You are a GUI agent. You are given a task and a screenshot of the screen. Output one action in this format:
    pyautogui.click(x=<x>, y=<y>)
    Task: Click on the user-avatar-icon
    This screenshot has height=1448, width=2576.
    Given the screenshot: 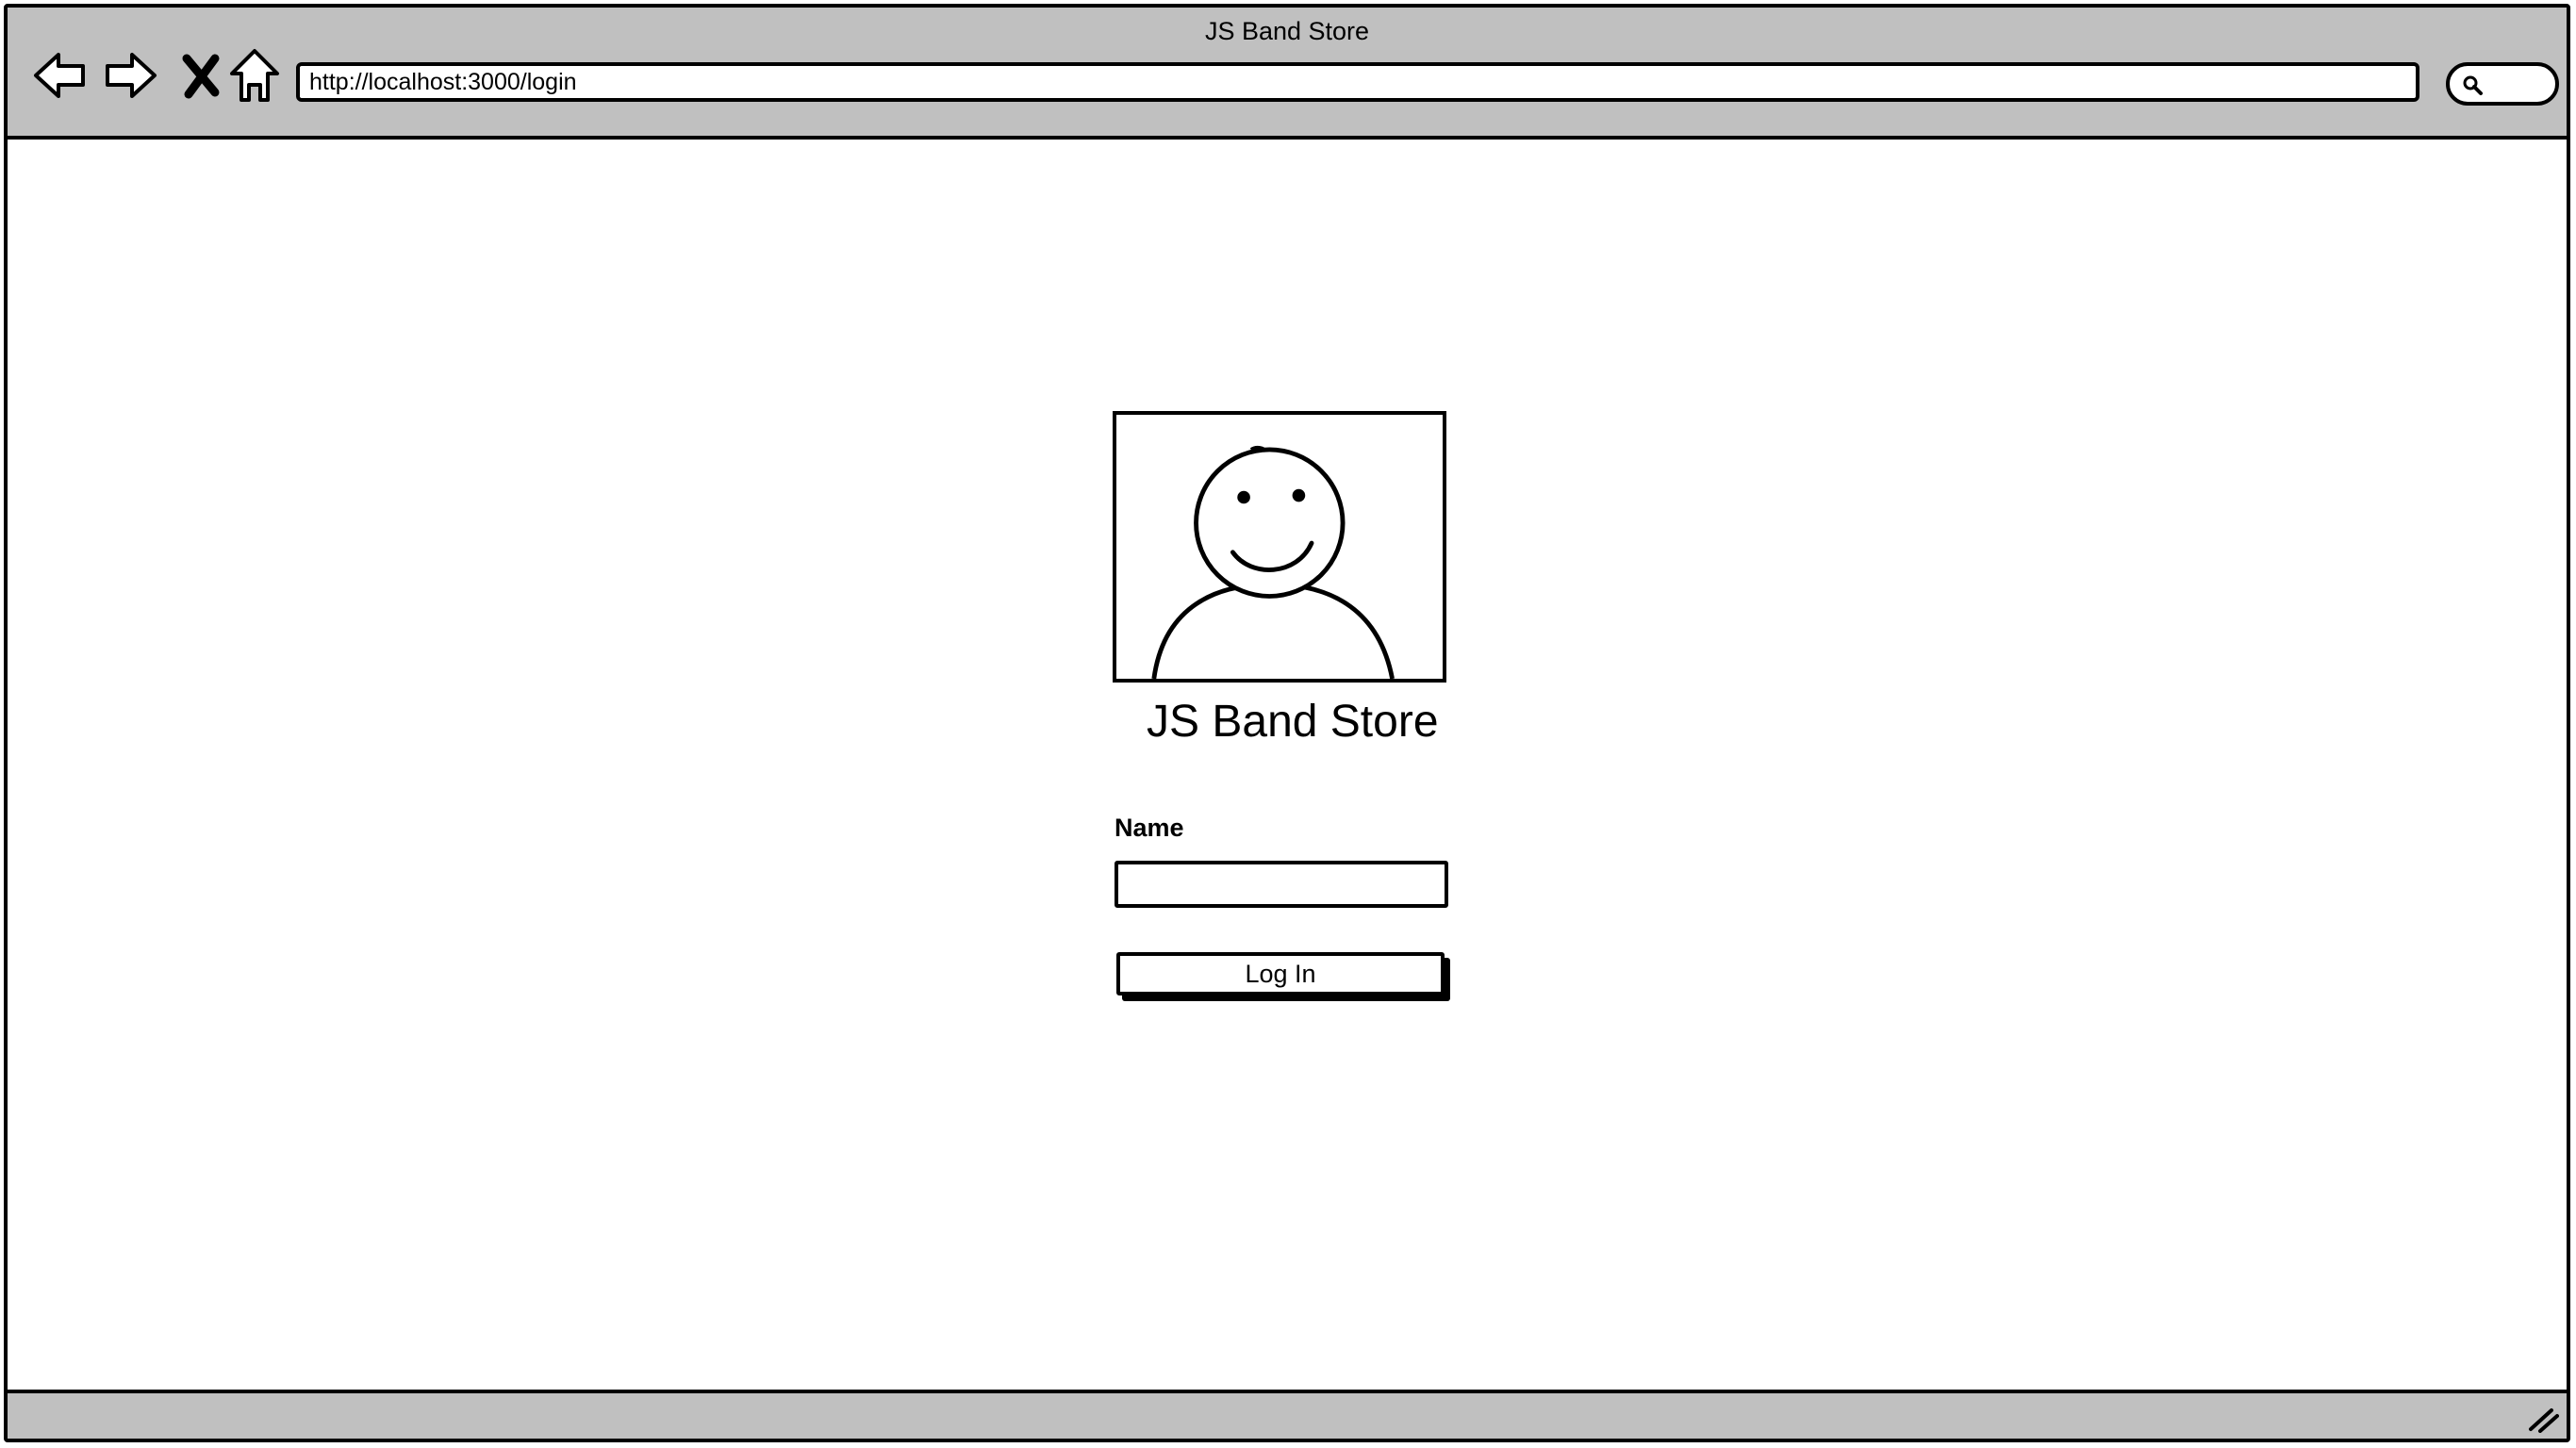 What is the action you would take?
    pyautogui.click(x=1273, y=562)
    